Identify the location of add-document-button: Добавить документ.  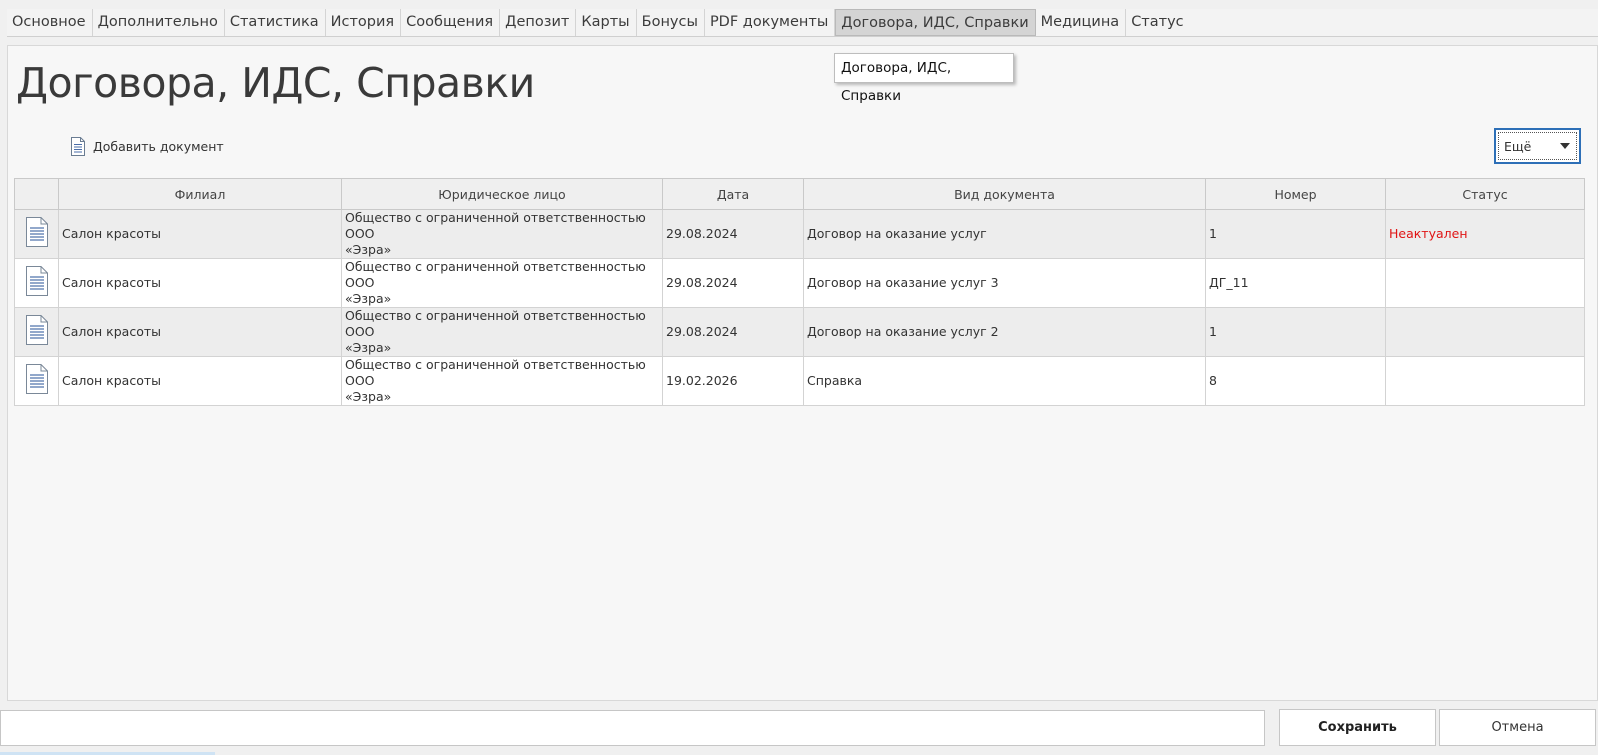
(147, 146).